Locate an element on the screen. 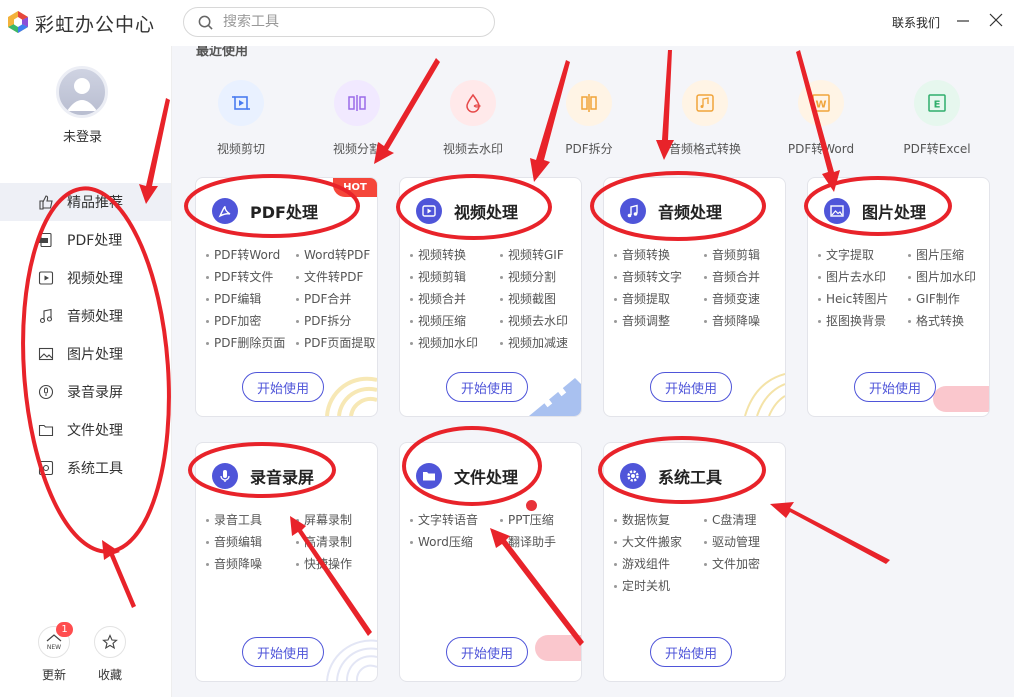 The height and width of the screenshot is (697, 1014). card-tool-item: 驱动管理 is located at coordinates (744, 542).